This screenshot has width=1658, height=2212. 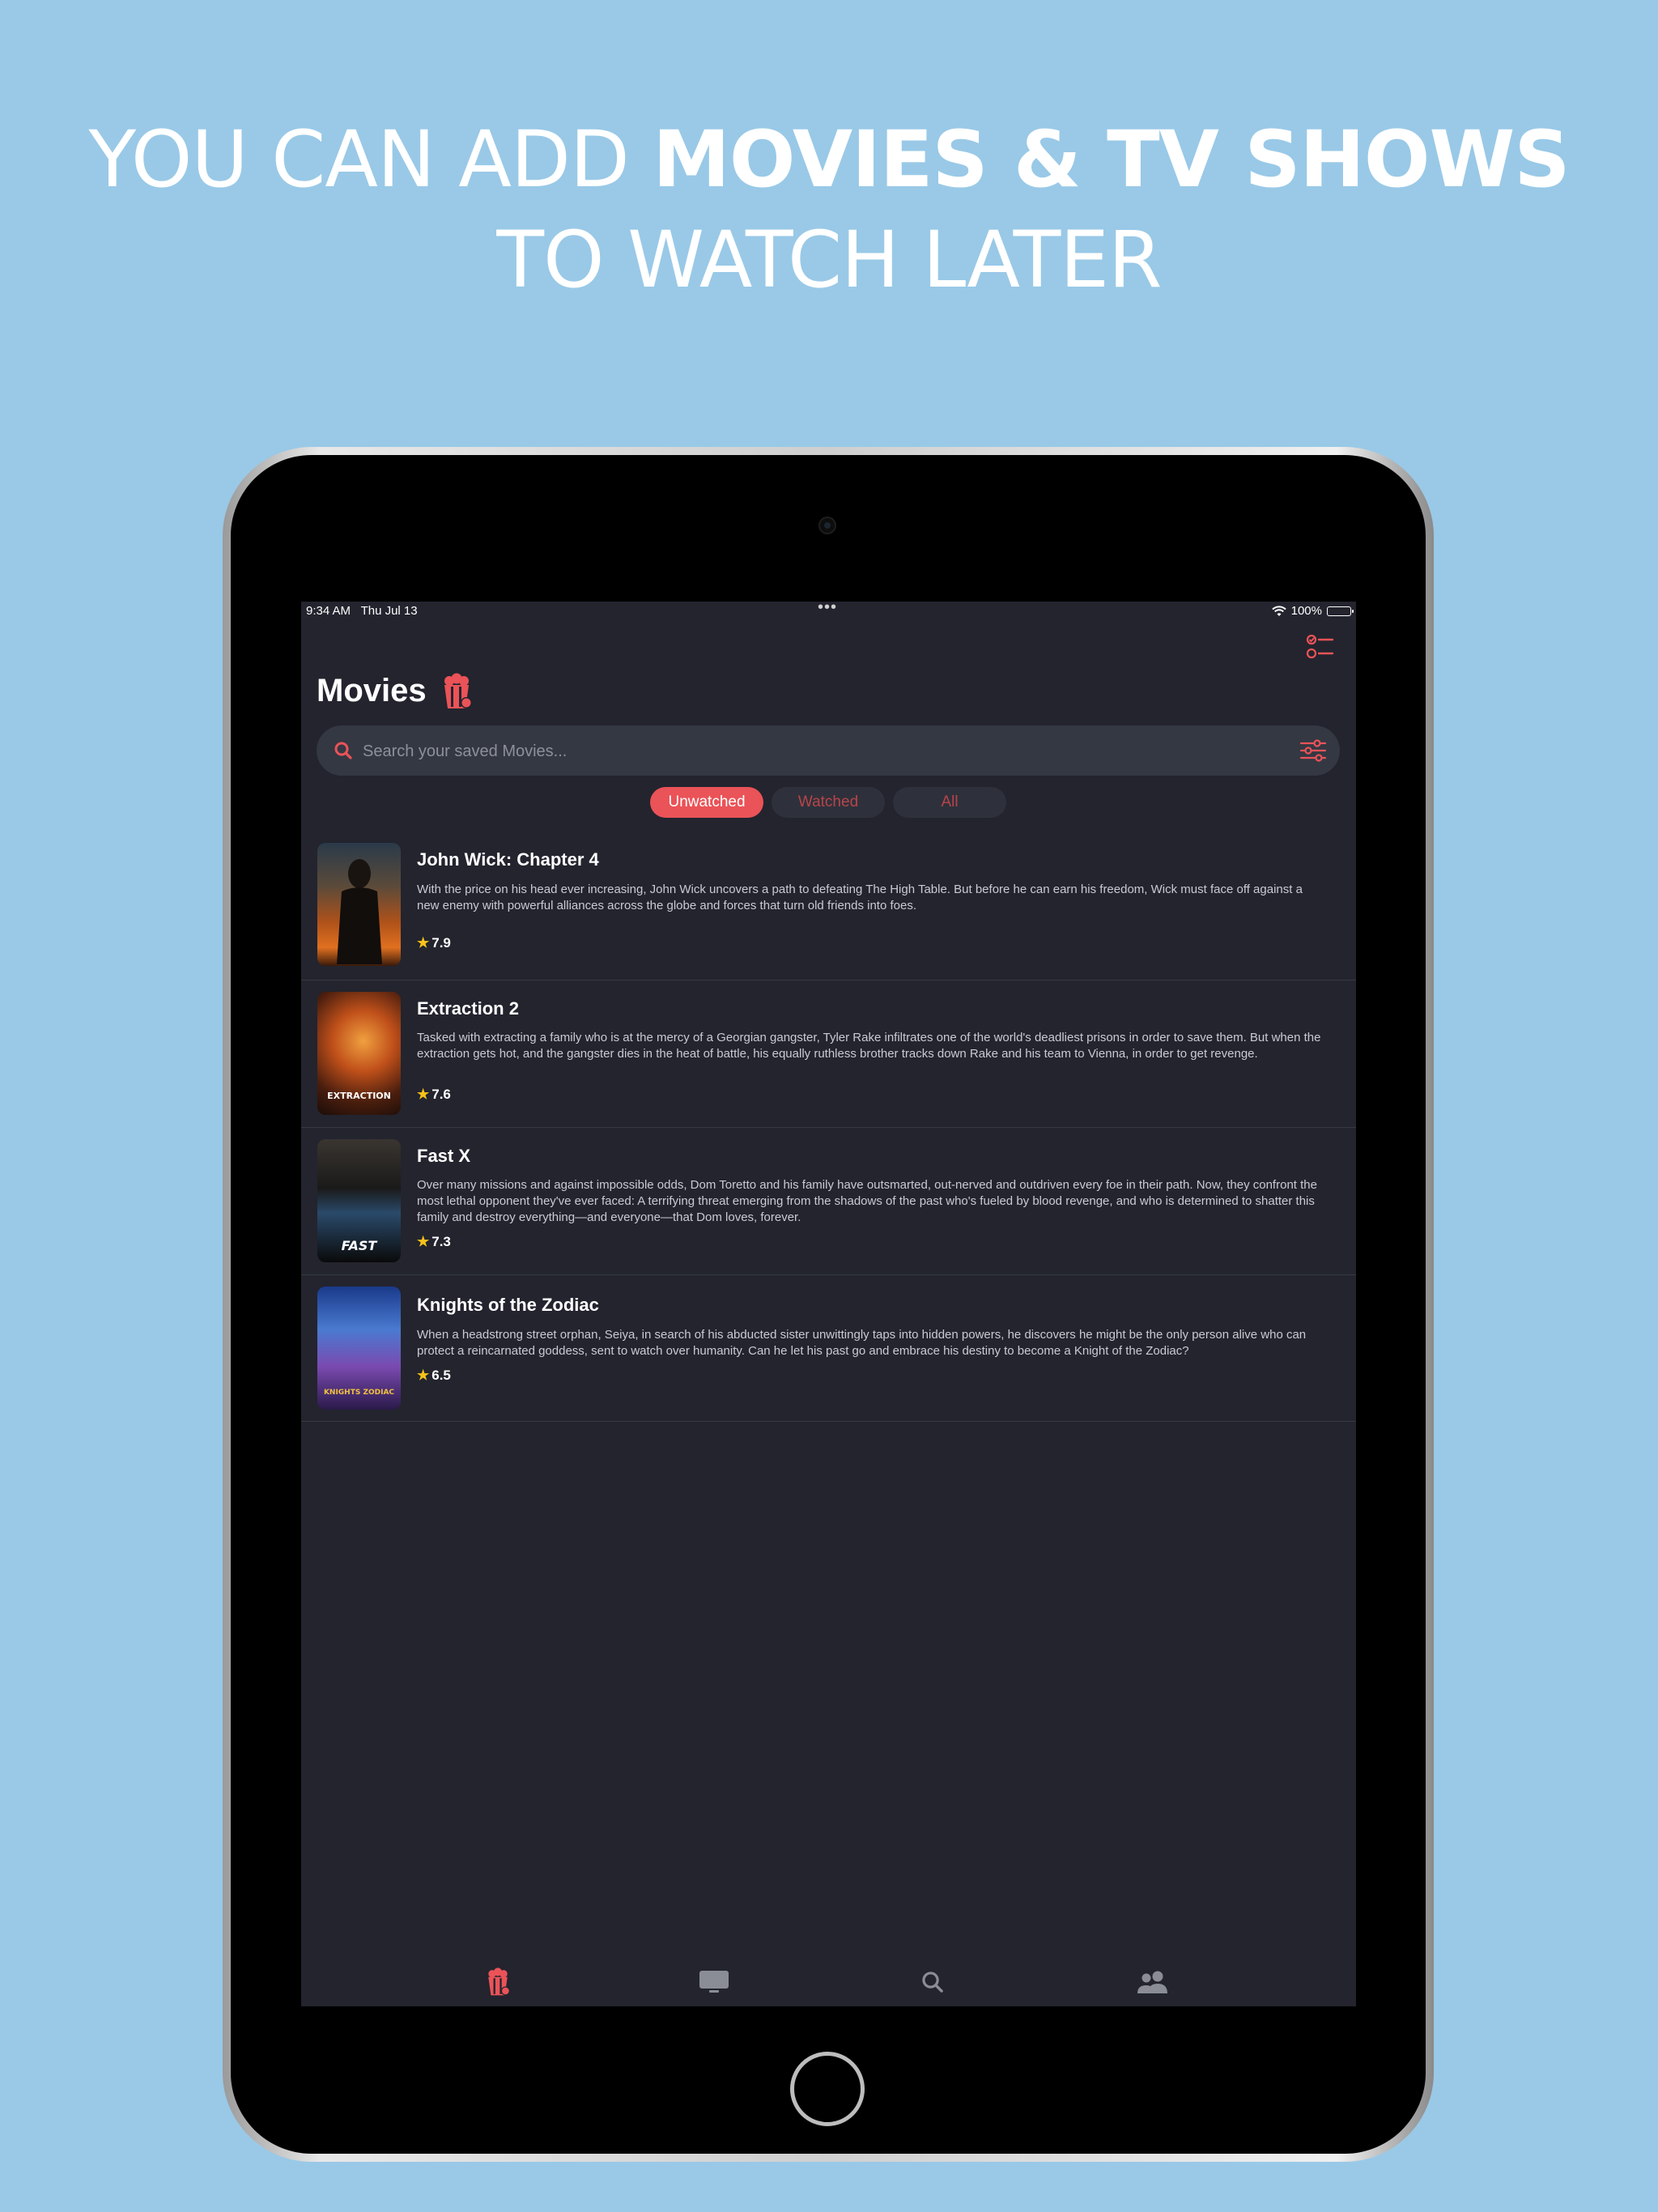 I want to click on status-bar: 9:34 AM Thu Jul 13 ••• 100%, so click(x=828, y=611).